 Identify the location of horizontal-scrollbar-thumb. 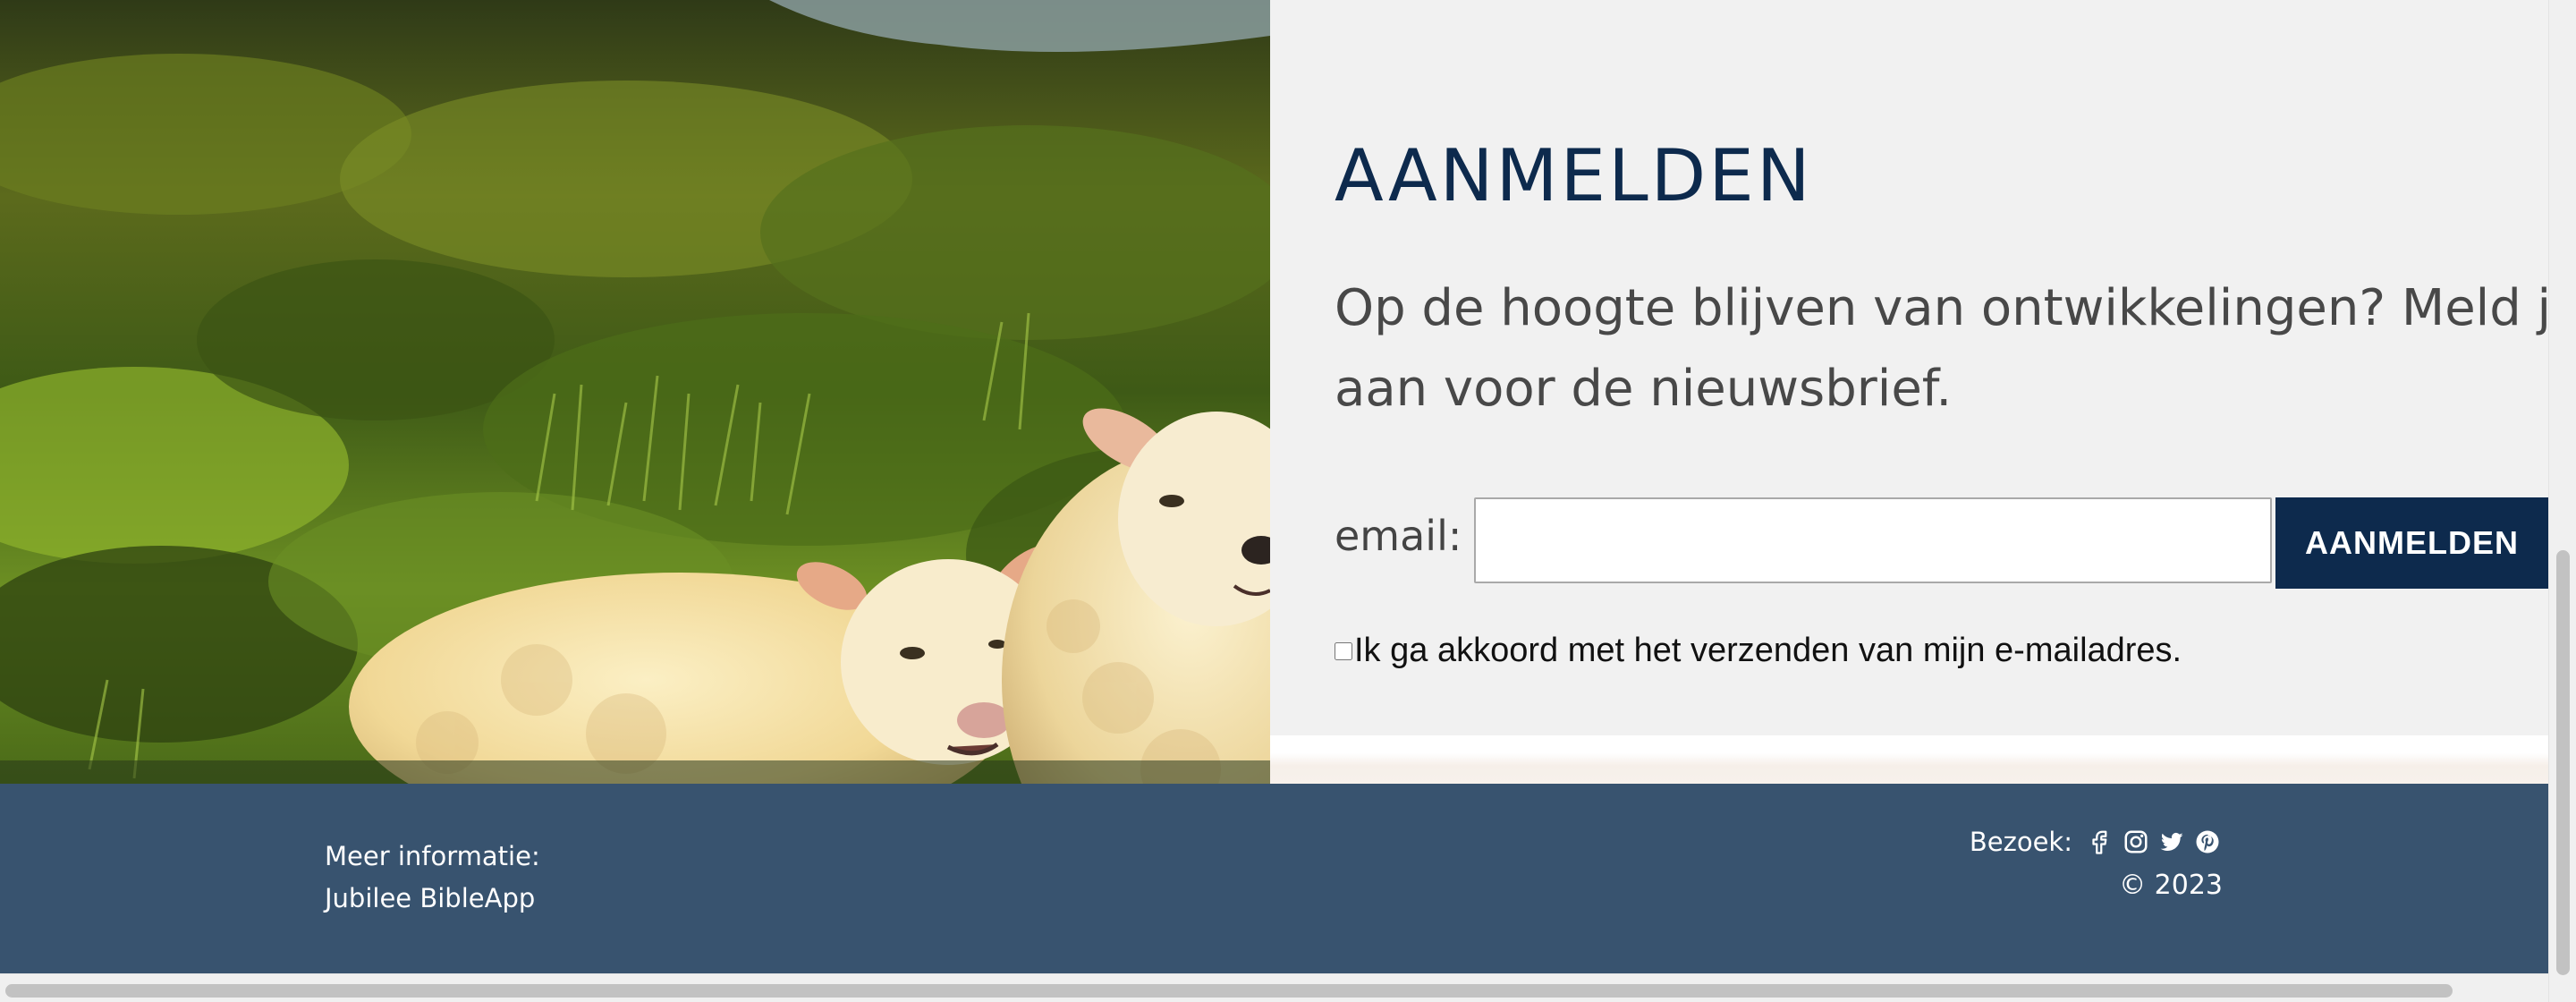
(1229, 991).